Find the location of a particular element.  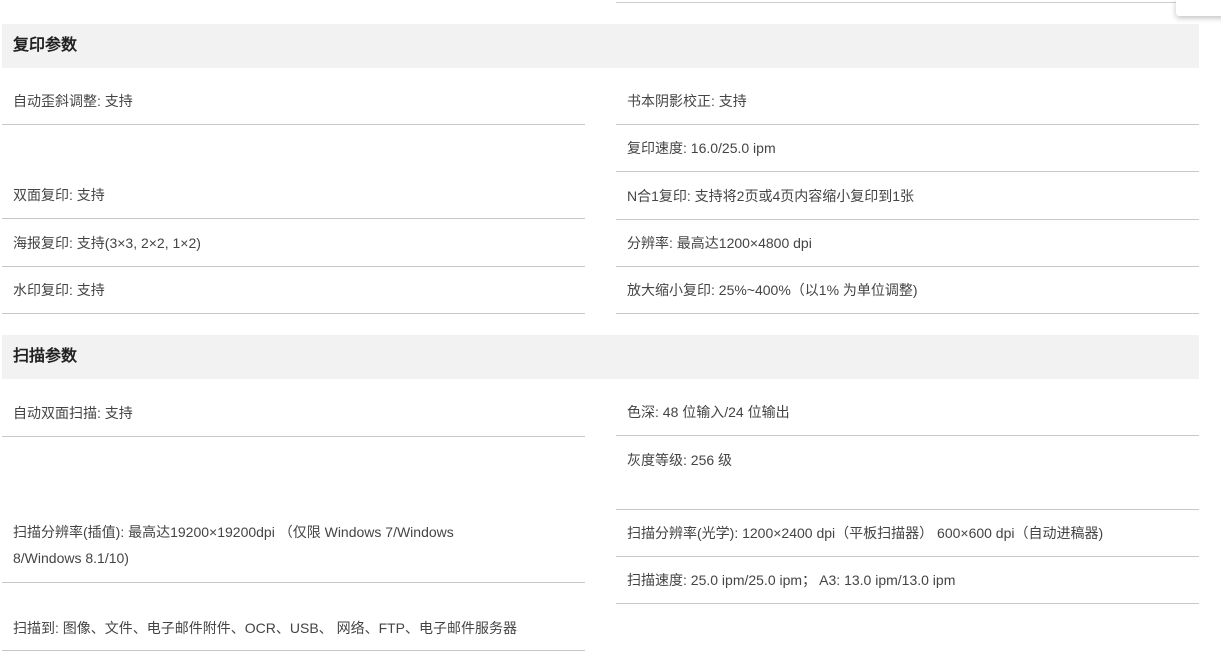

spec-row: 双面复印: 支持 is located at coordinates (293, 195).